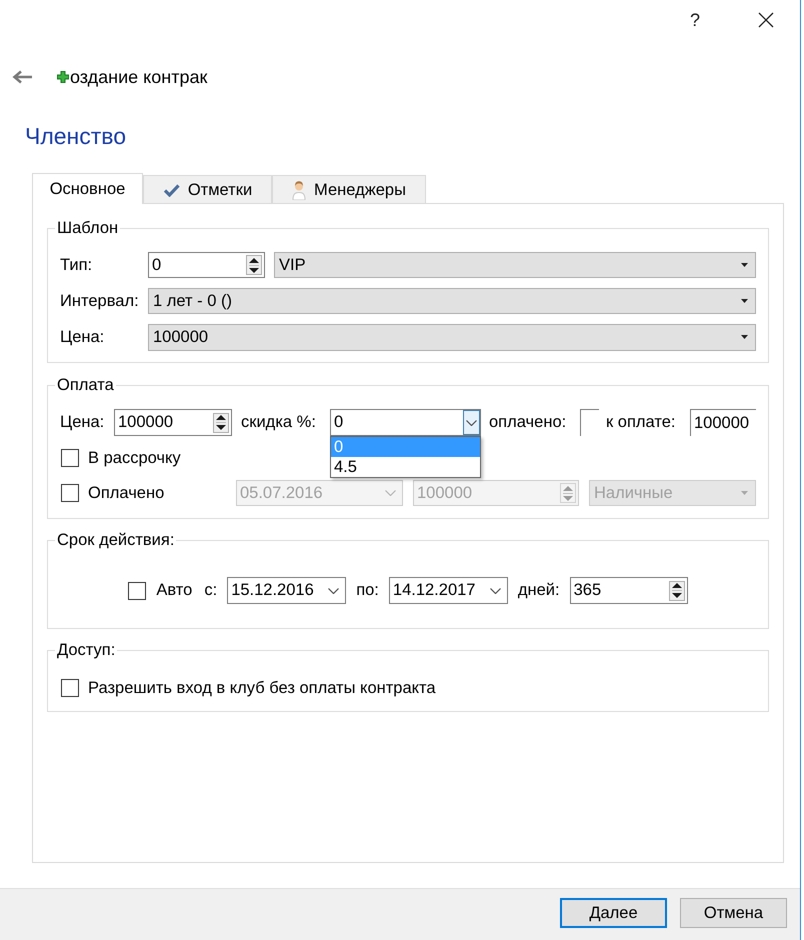  Describe the element at coordinates (405, 467) in the screenshot. I see `dropdown-option: 4.5` at that location.